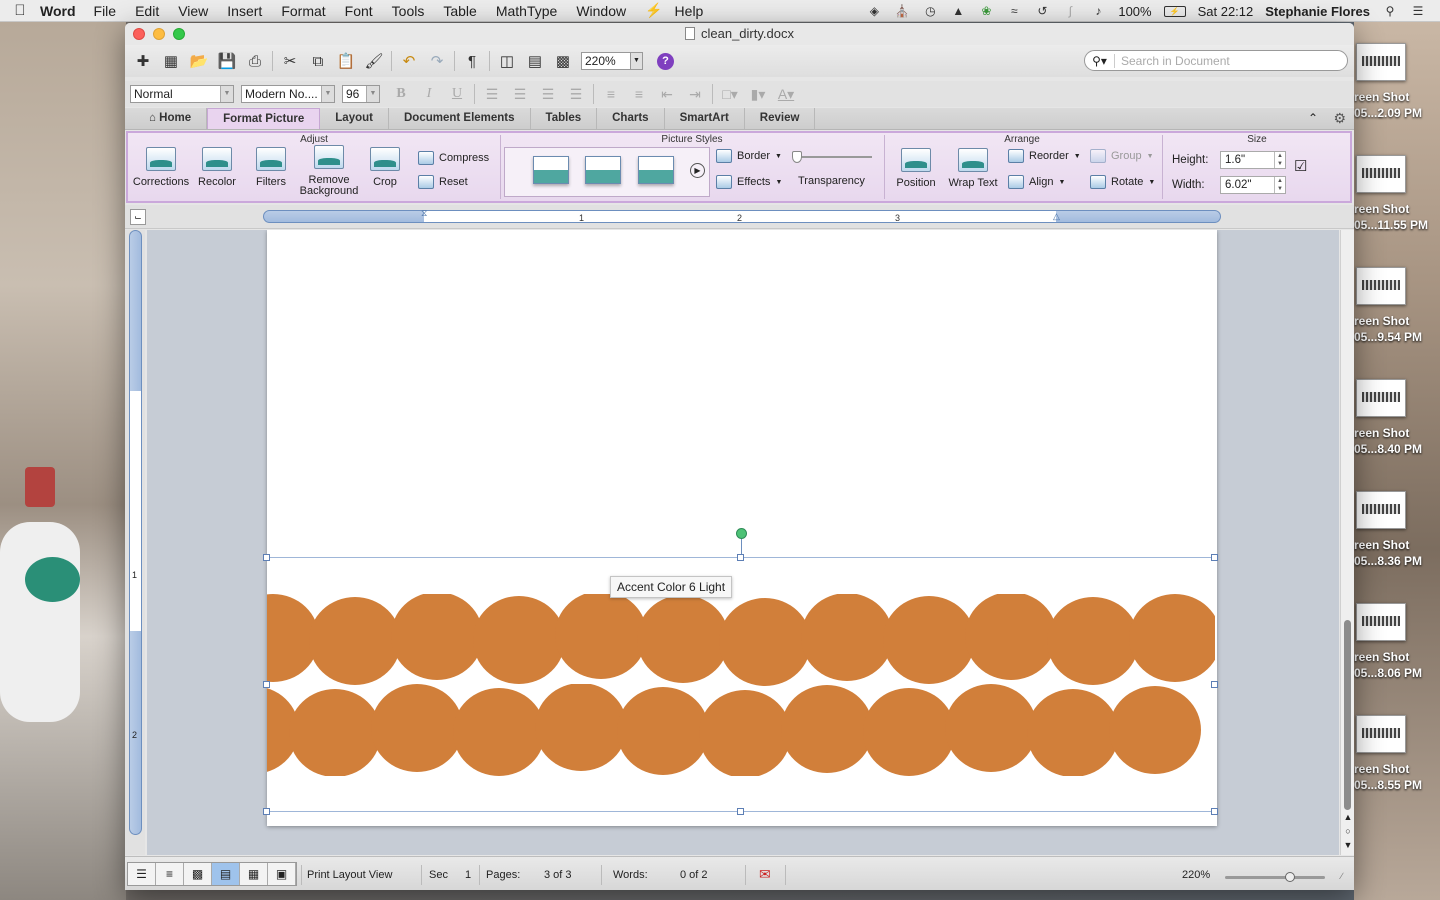 The width and height of the screenshot is (1440, 900). Describe the element at coordinates (1313, 118) in the screenshot. I see `collapse-ribbon-icon: ⌃` at that location.